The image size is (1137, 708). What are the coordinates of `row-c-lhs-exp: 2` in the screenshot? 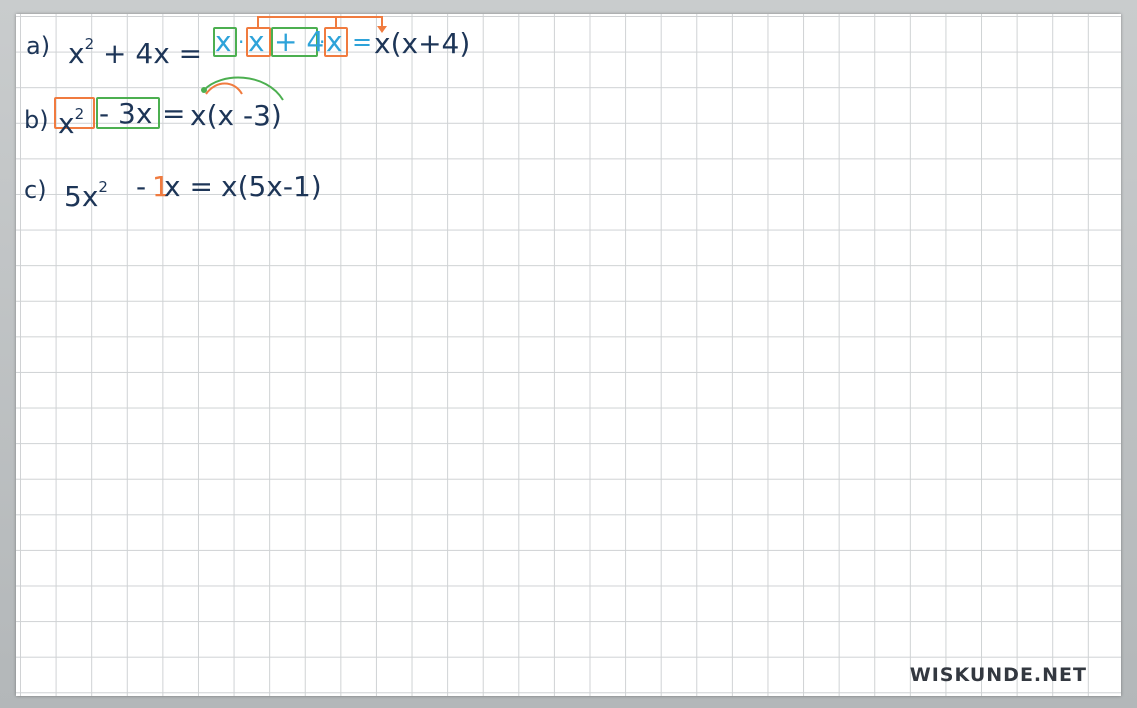 It's located at (103, 187).